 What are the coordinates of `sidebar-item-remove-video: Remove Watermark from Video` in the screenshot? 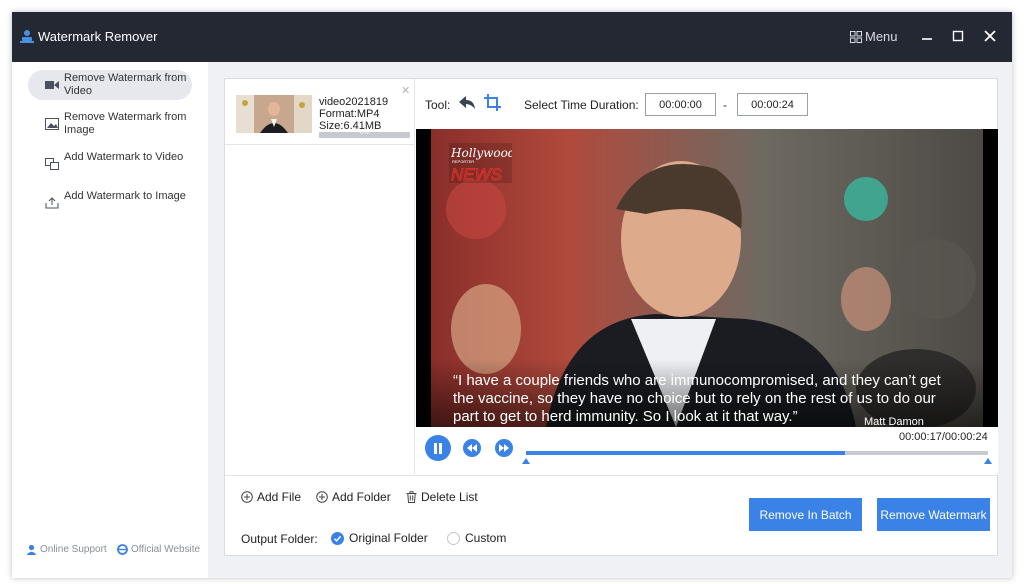 It's located at (110, 85).